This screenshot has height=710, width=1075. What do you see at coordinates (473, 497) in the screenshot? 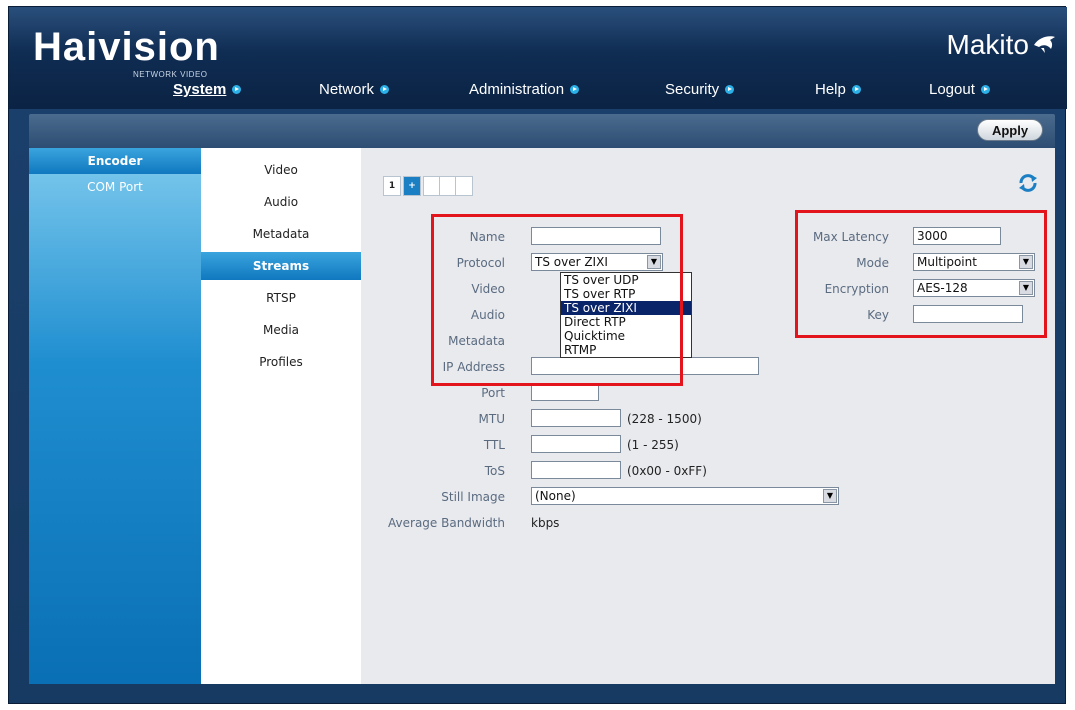
I see `still-image-label: Still Image` at bounding box center [473, 497].